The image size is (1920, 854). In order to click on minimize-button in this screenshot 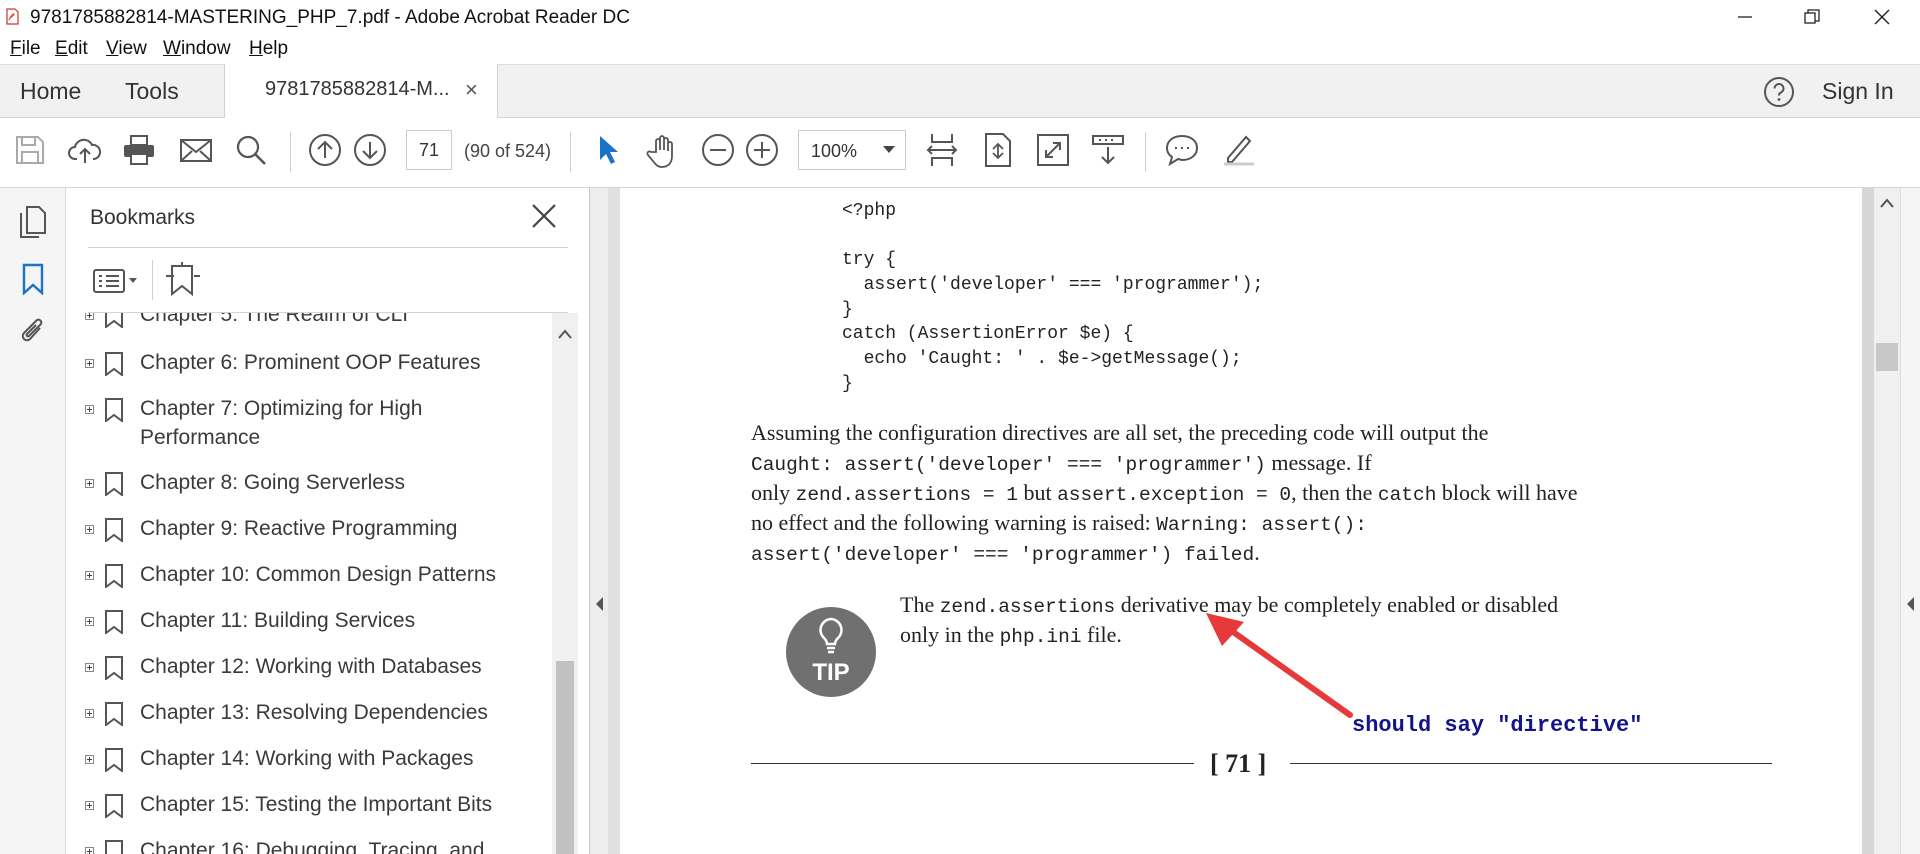, I will do `click(1745, 17)`.